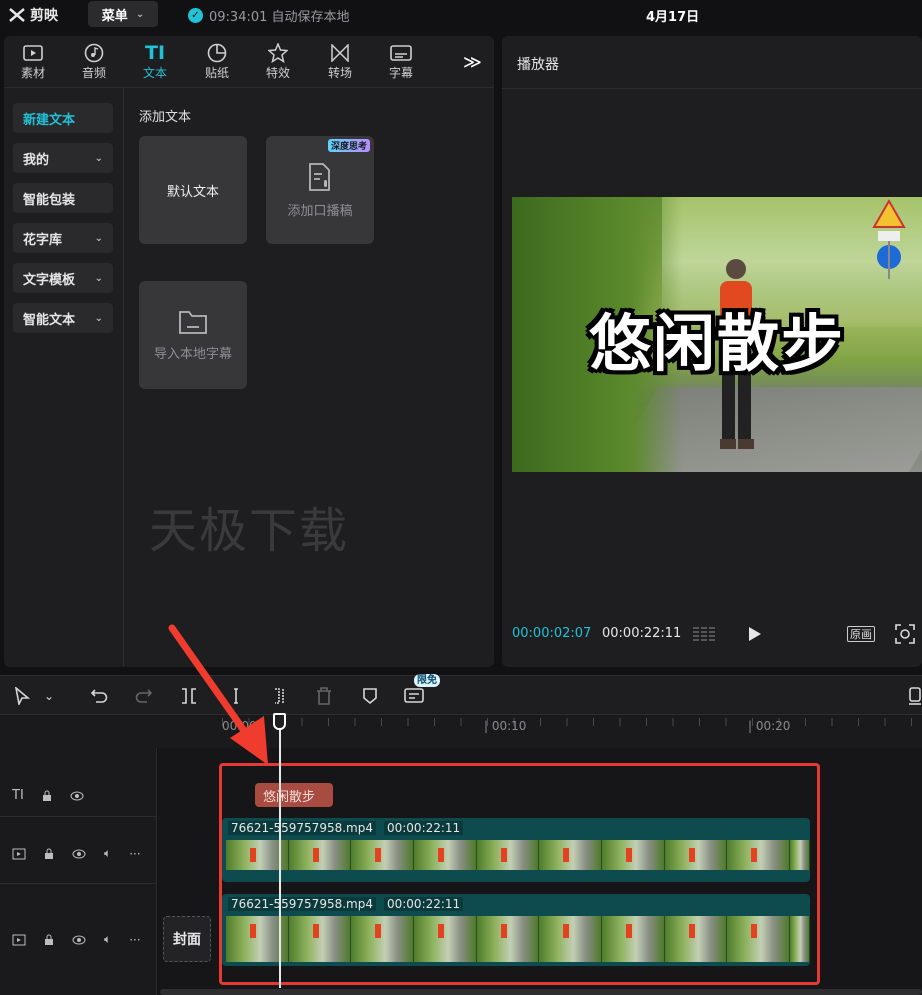  Describe the element at coordinates (572, 722) in the screenshot. I see `ruler-ticks` at that location.